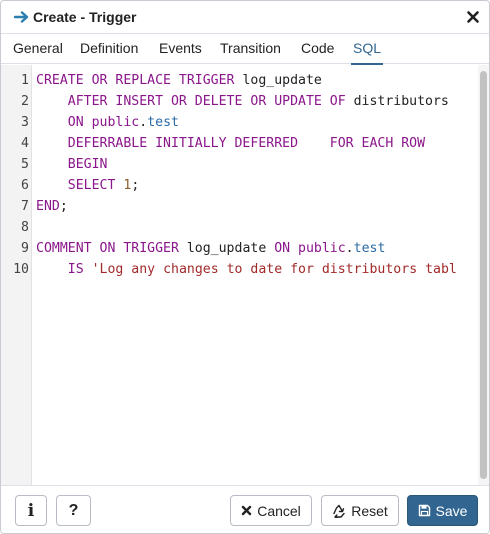 The height and width of the screenshot is (534, 490). I want to click on line-number: 5, so click(25, 164).